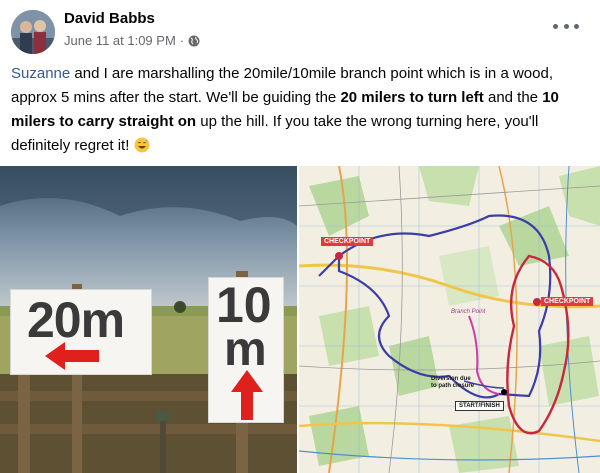 Image resolution: width=600 pixels, height=473 pixels. Describe the element at coordinates (33, 32) in the screenshot. I see `avatar` at that location.